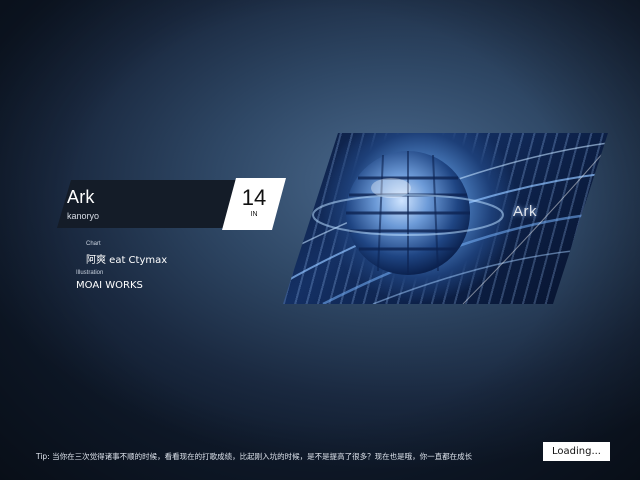 The width and height of the screenshot is (640, 480). Describe the element at coordinates (81, 197) in the screenshot. I see `song-title: Ark` at that location.